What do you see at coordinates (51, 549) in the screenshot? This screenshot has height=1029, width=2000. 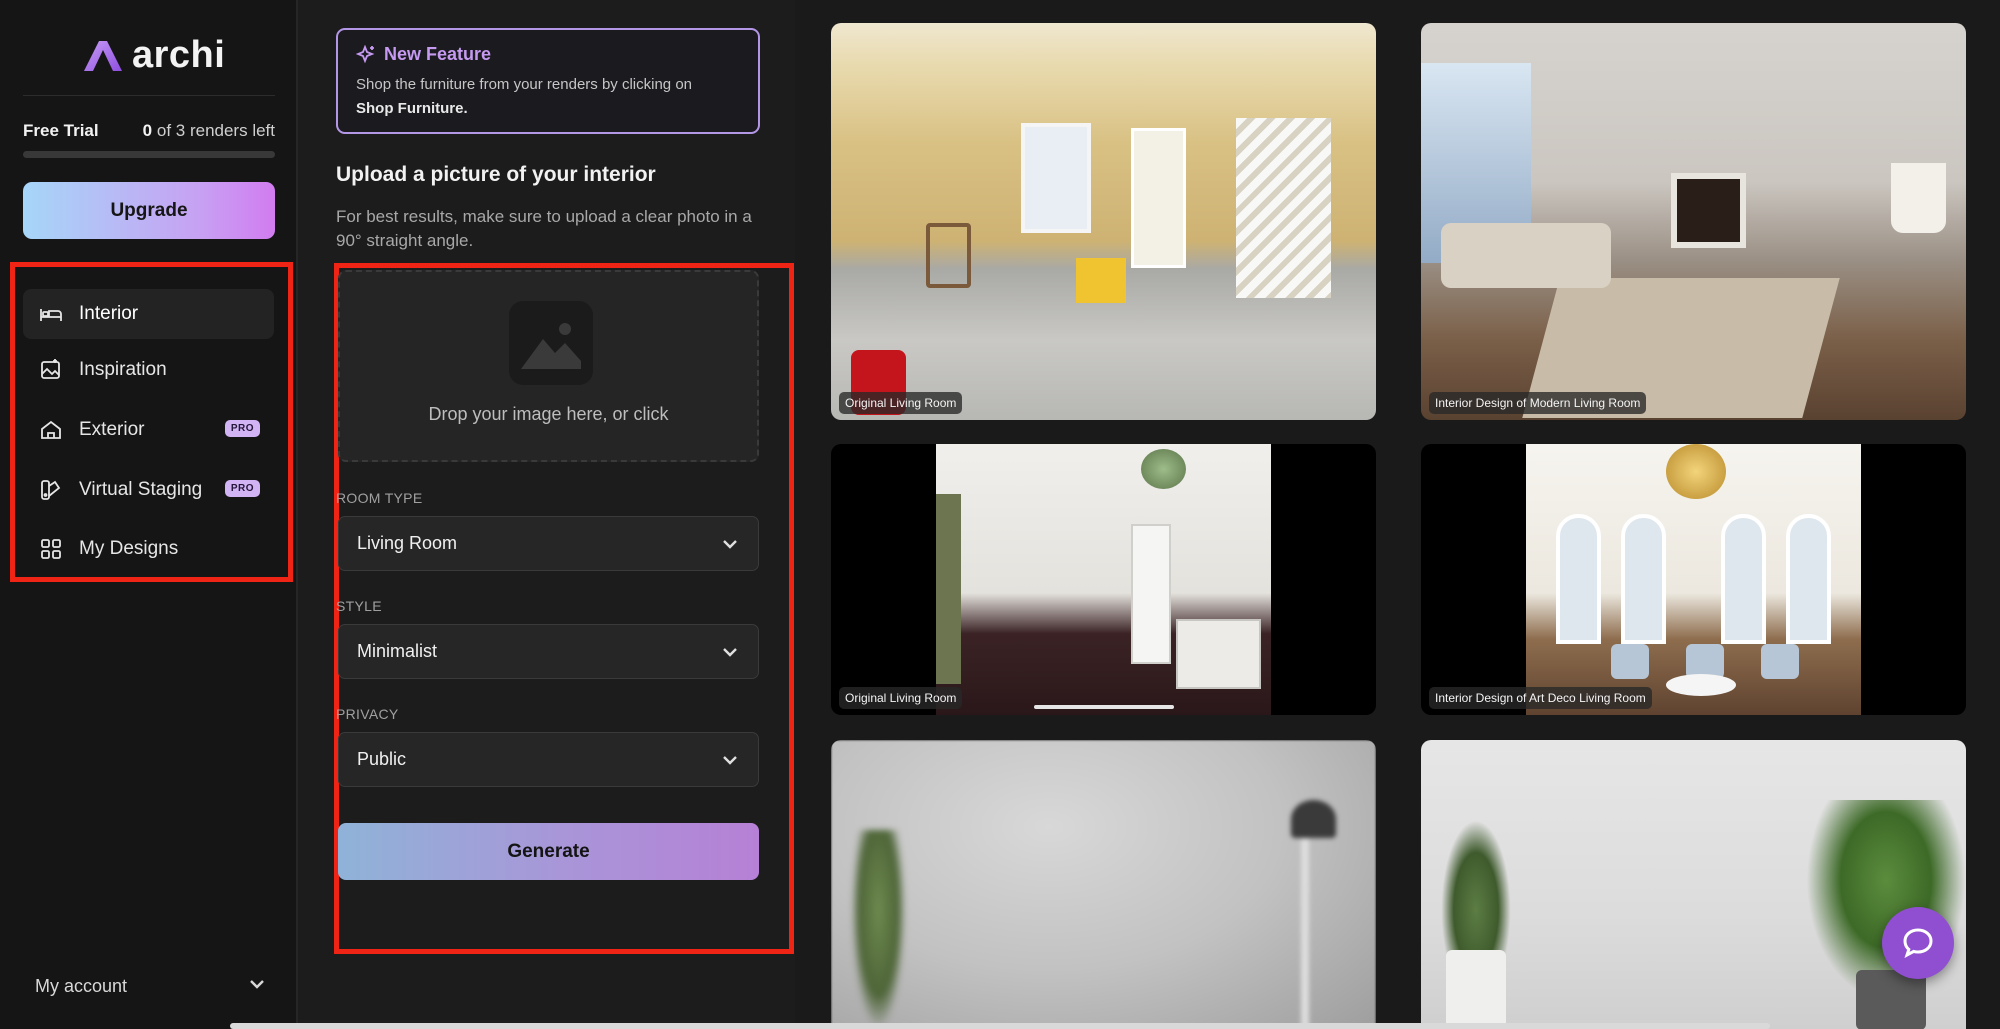 I see `grid-icon` at bounding box center [51, 549].